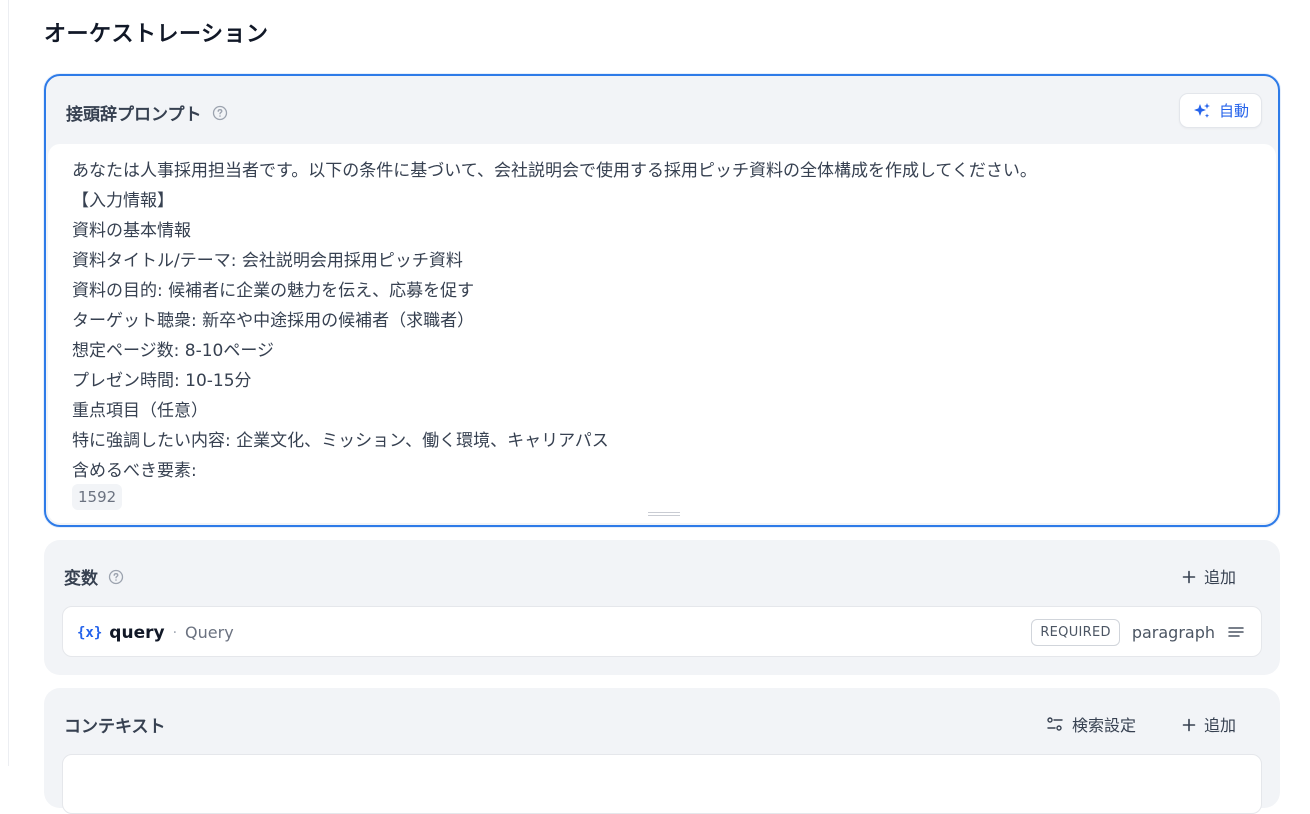 The height and width of the screenshot is (814, 1310). What do you see at coordinates (1202, 111) in the screenshot?
I see `sparkle-icon` at bounding box center [1202, 111].